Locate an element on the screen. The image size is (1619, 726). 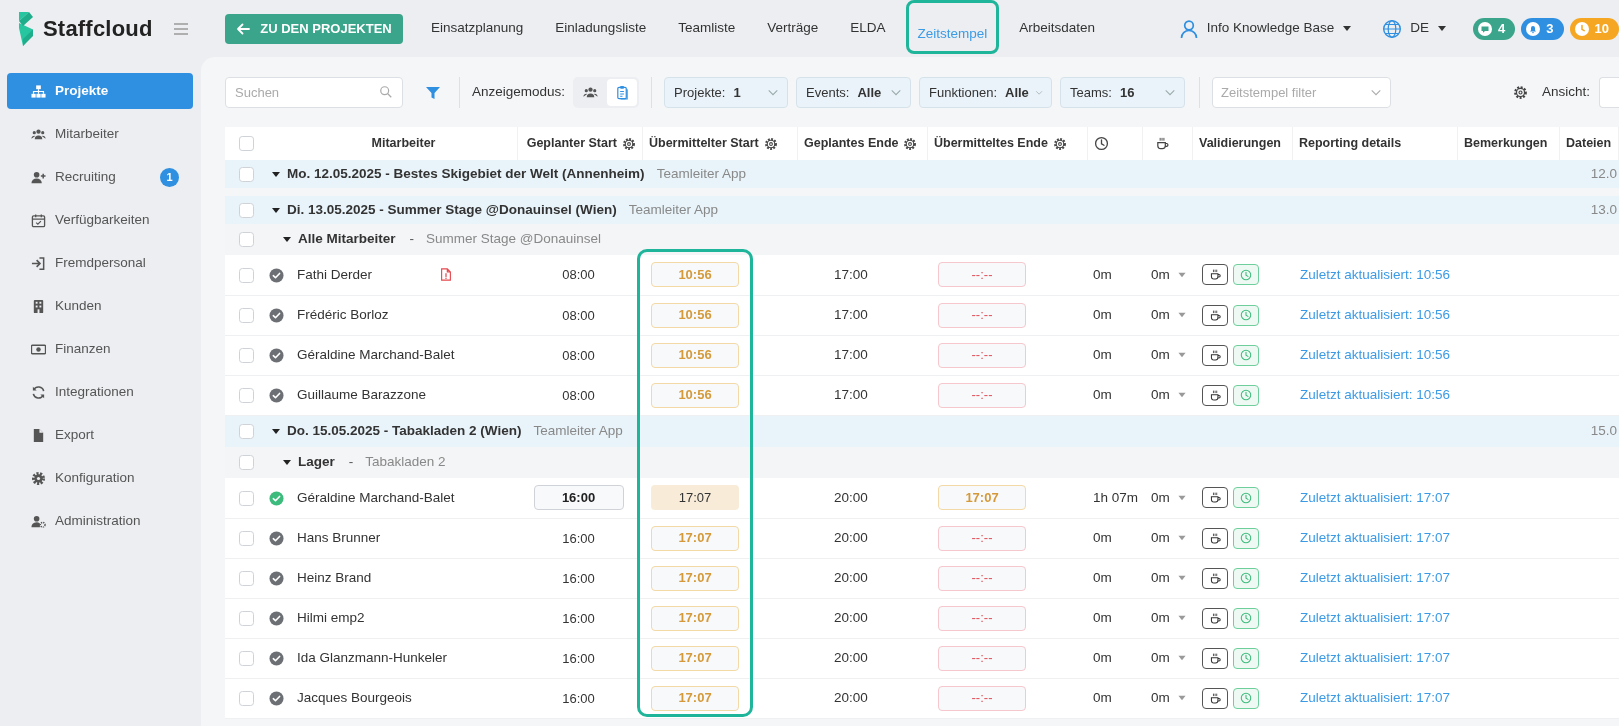
filter-icon is located at coordinates (433, 92).